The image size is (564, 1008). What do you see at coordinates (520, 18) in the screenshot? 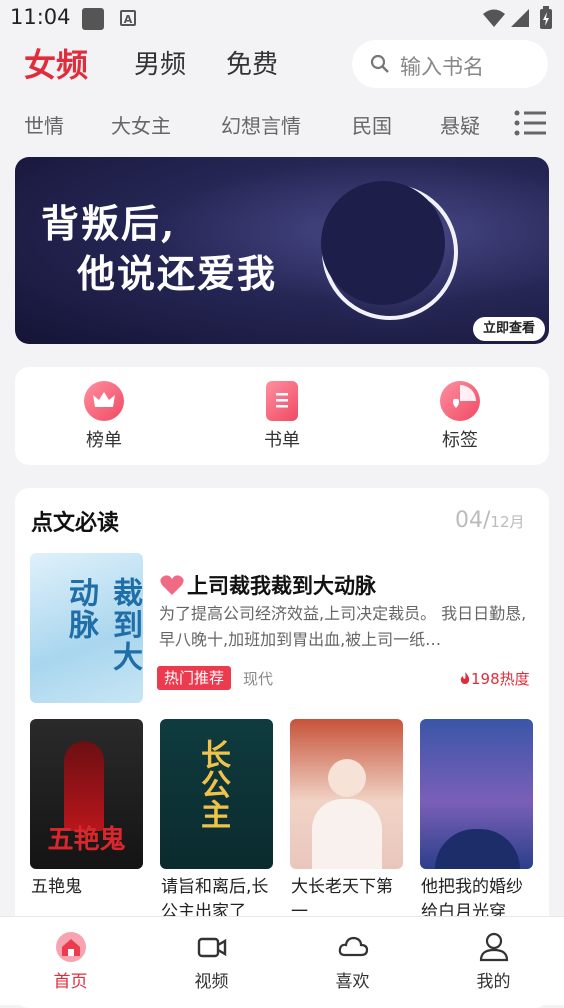
I see `signal-icon` at bounding box center [520, 18].